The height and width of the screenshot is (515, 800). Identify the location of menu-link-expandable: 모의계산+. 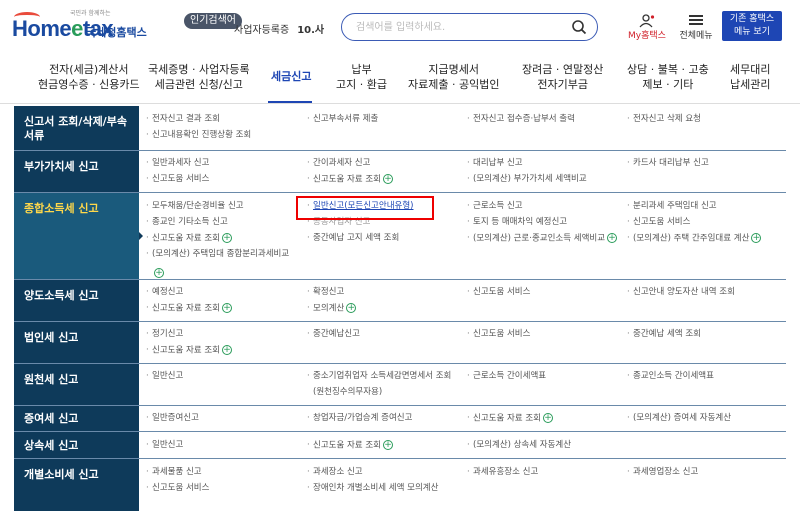
(331, 309).